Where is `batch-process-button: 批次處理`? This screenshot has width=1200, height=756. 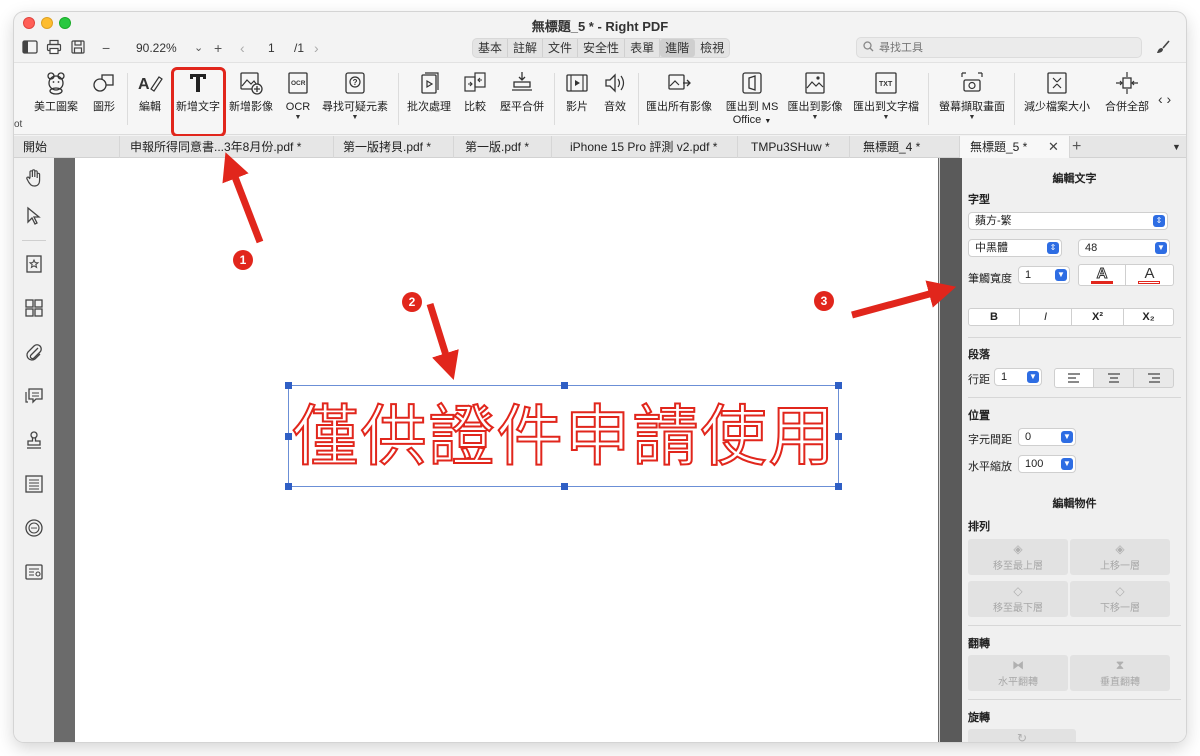
batch-process-button: 批次處理 is located at coordinates (429, 101).